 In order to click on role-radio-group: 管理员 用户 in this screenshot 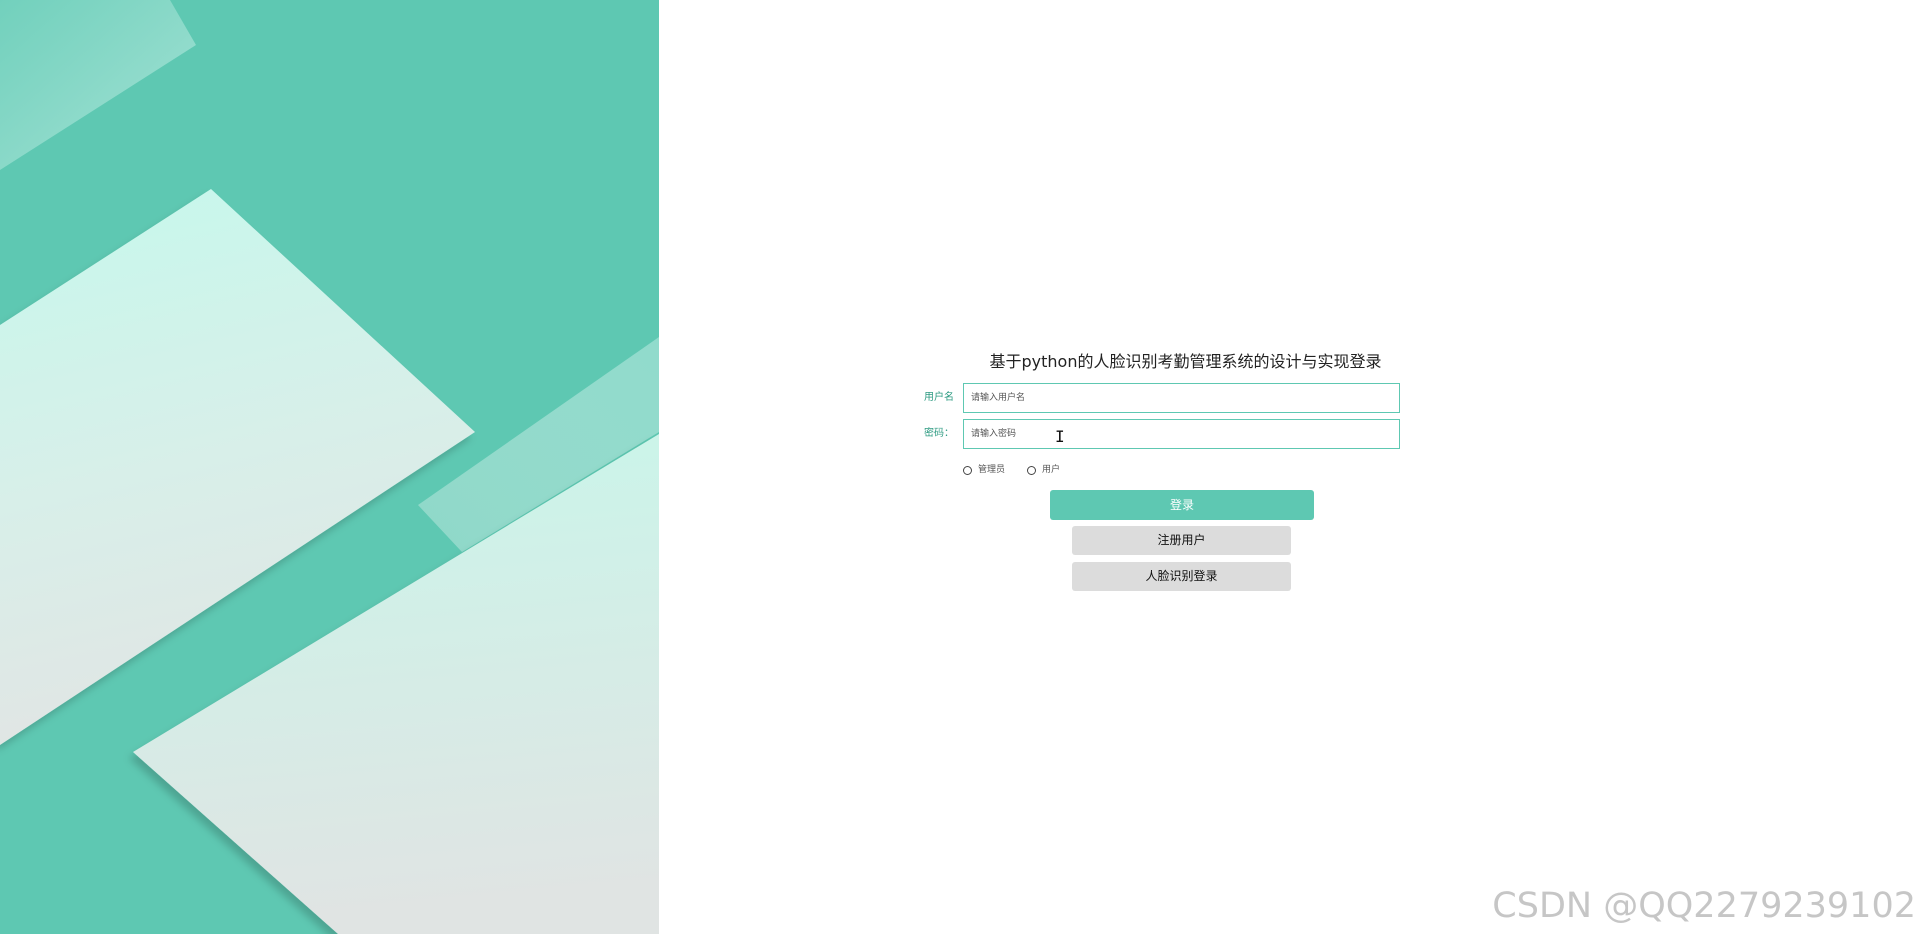, I will do `click(1093, 470)`.